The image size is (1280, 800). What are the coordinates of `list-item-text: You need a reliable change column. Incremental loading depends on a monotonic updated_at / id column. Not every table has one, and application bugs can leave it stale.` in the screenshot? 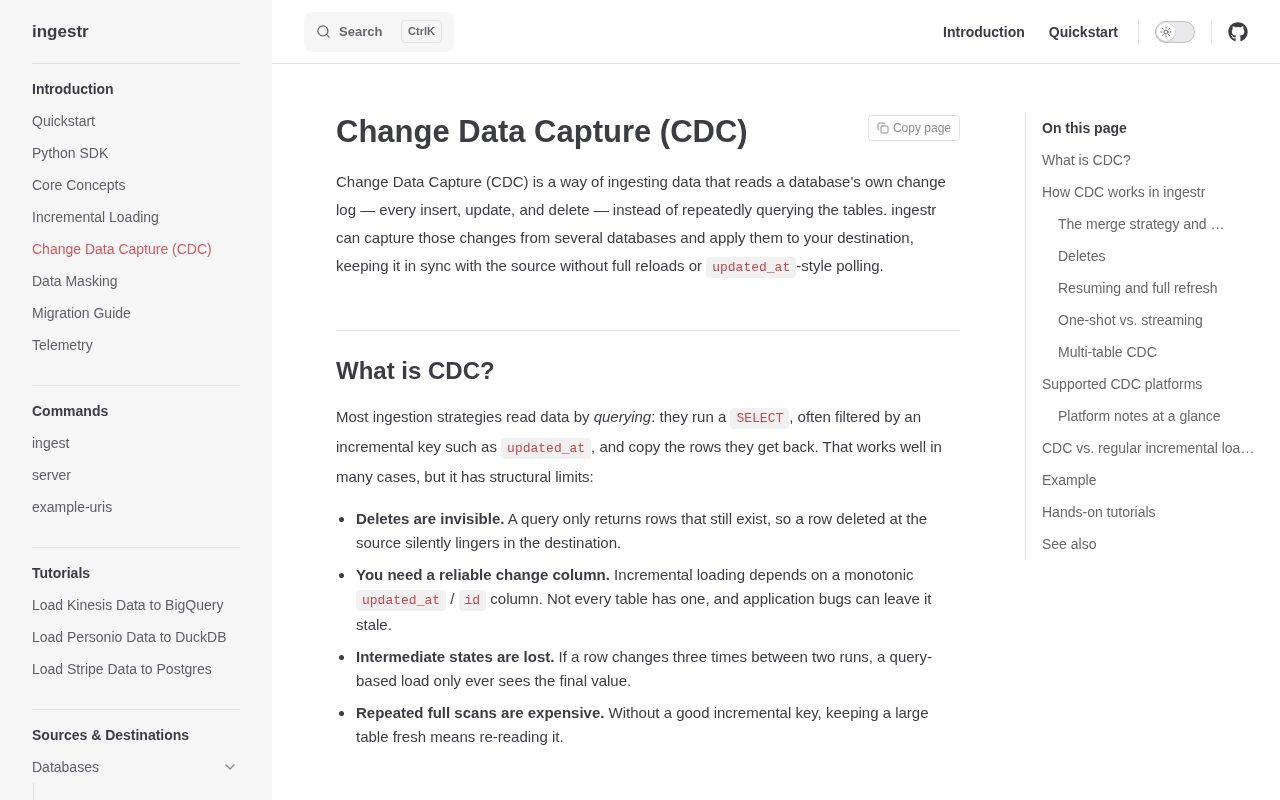 It's located at (644, 600).